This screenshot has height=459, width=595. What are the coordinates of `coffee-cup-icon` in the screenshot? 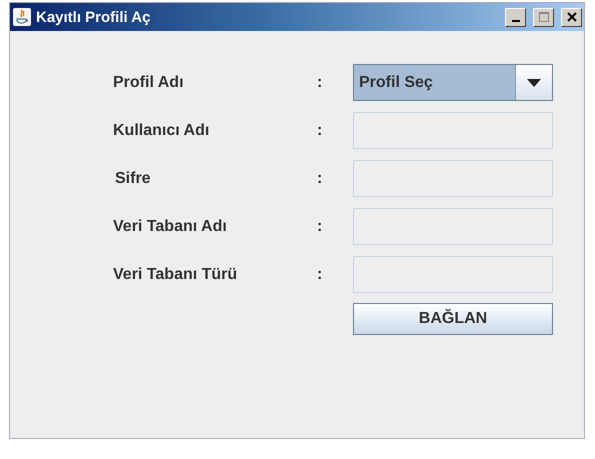 It's located at (22, 17).